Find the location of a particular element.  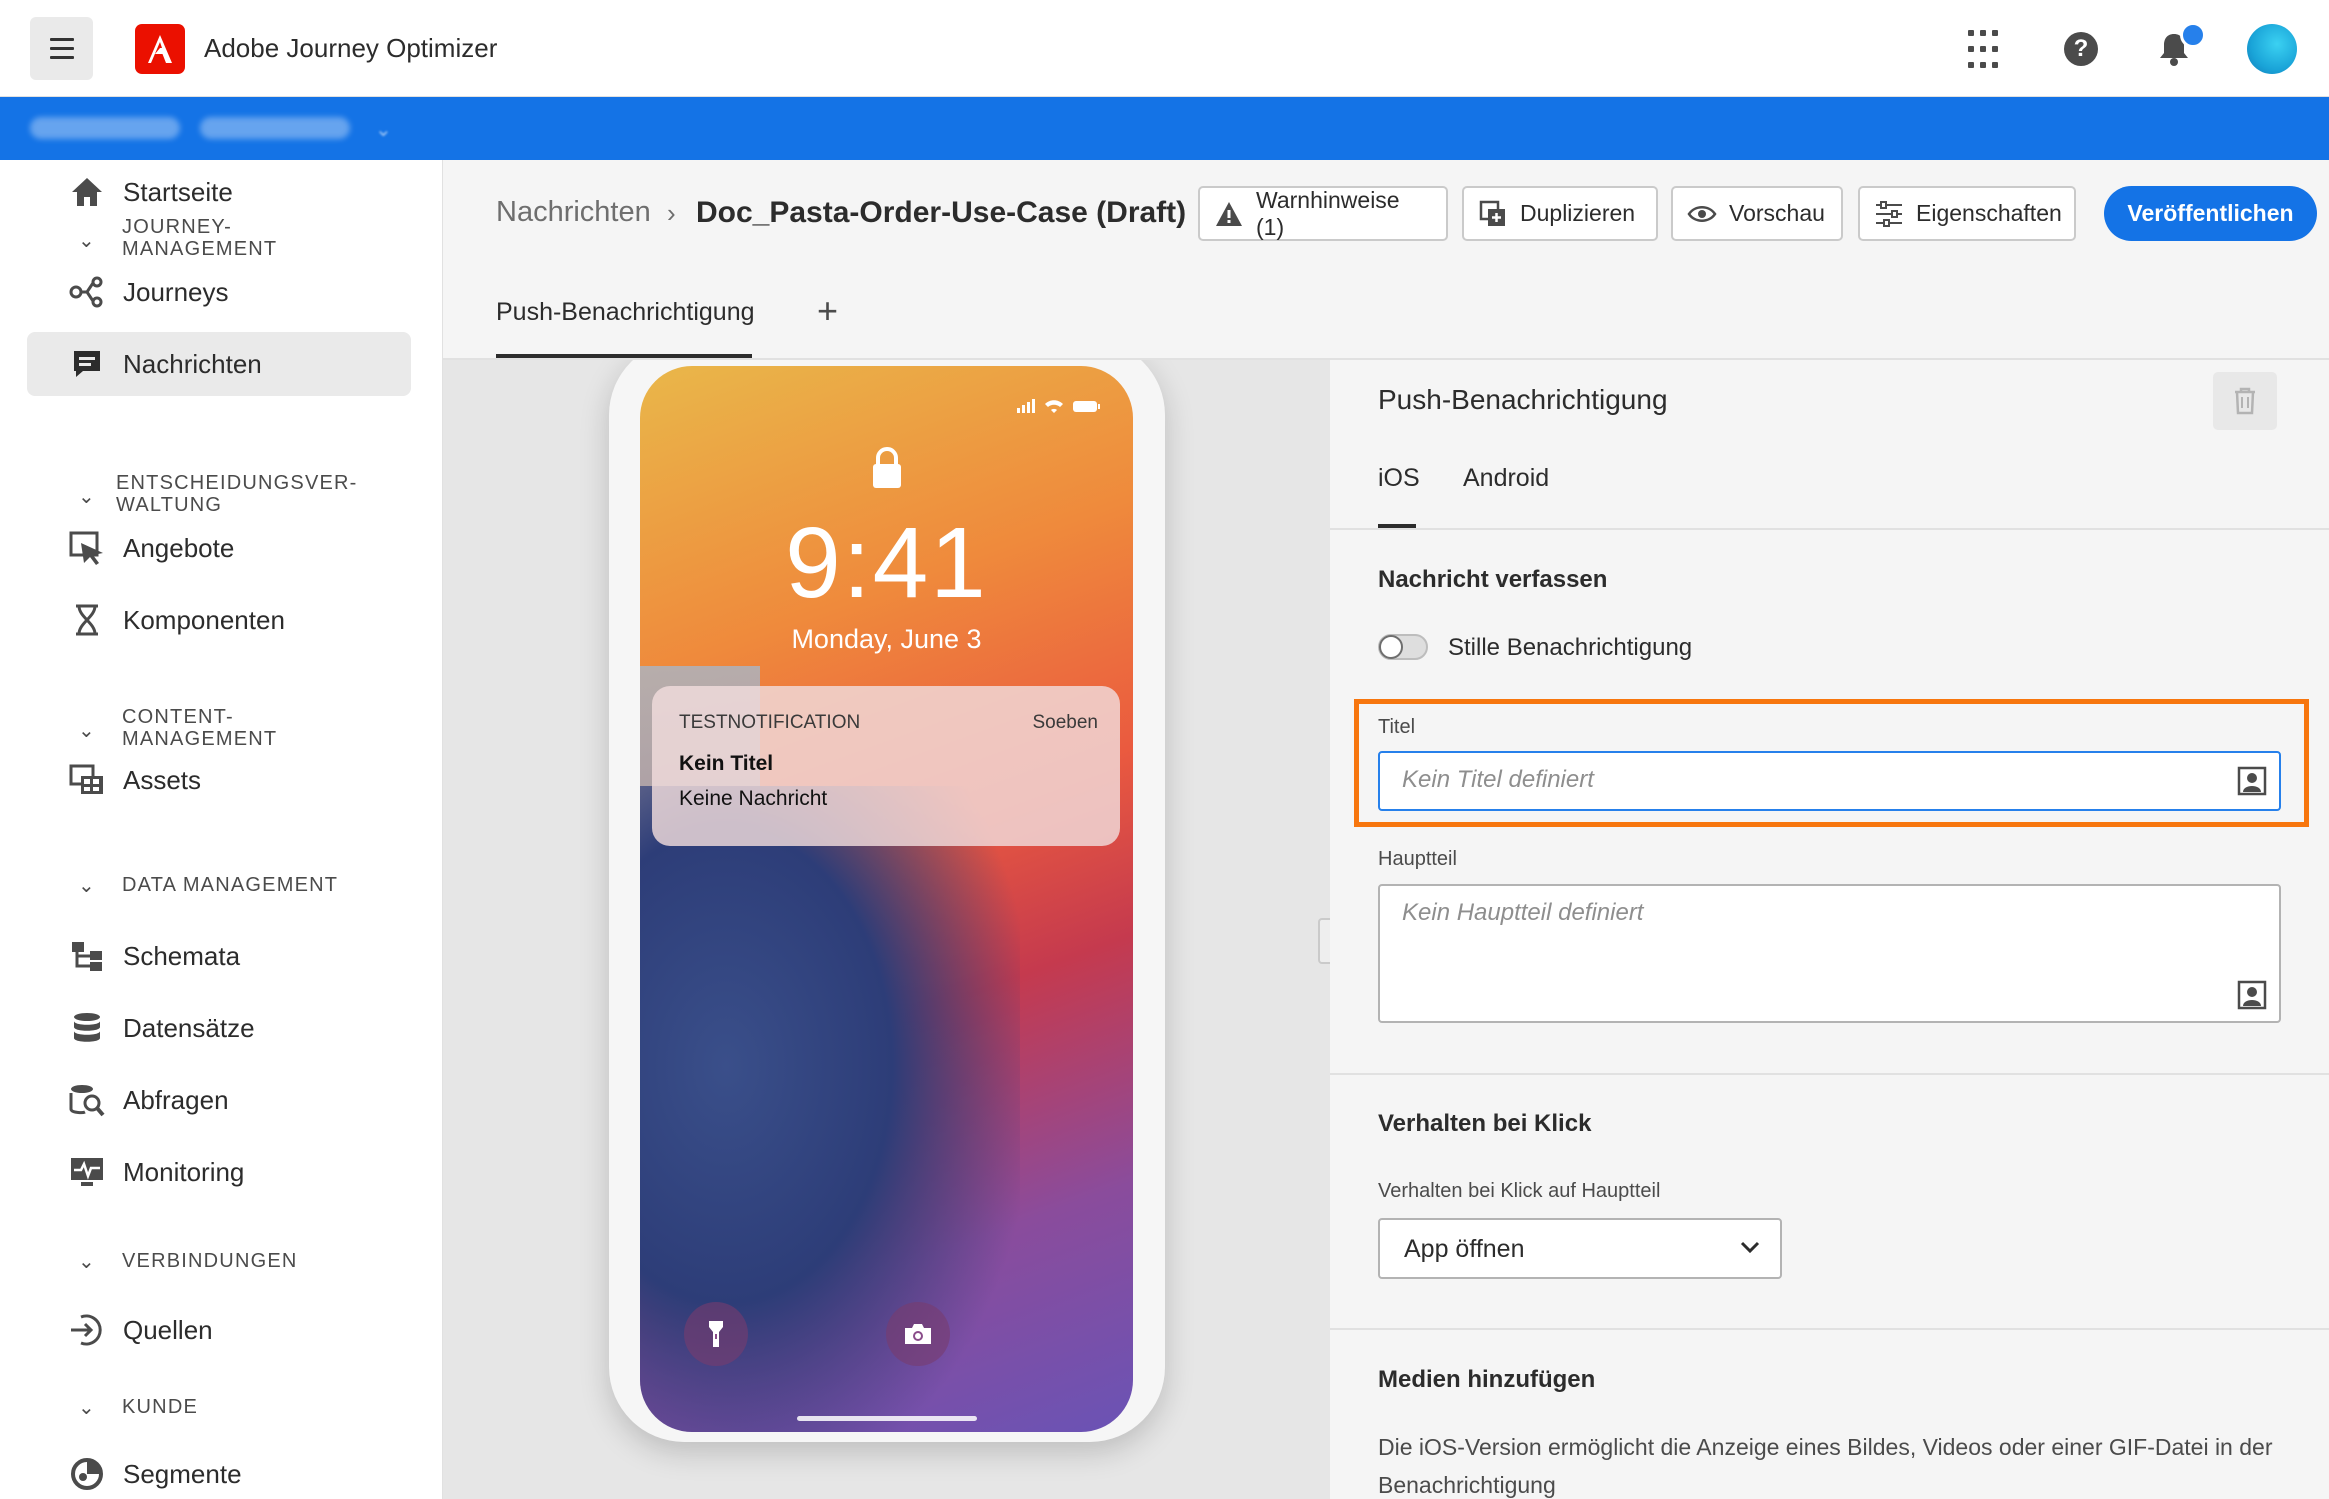

click-behavior-select: App öffnen is located at coordinates (1580, 1248).